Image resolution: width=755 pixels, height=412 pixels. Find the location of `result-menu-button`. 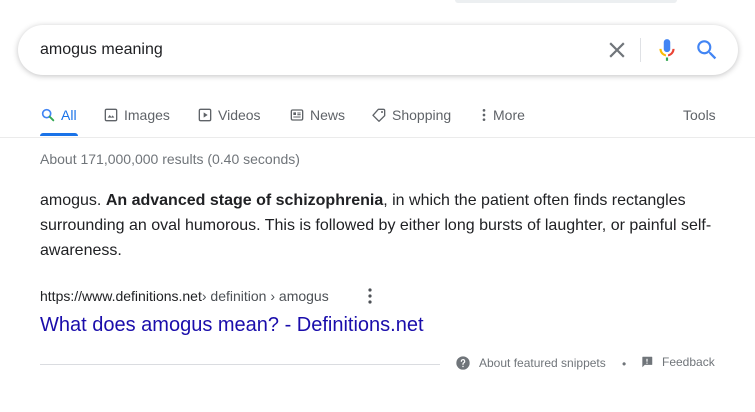

result-menu-button is located at coordinates (370, 296).